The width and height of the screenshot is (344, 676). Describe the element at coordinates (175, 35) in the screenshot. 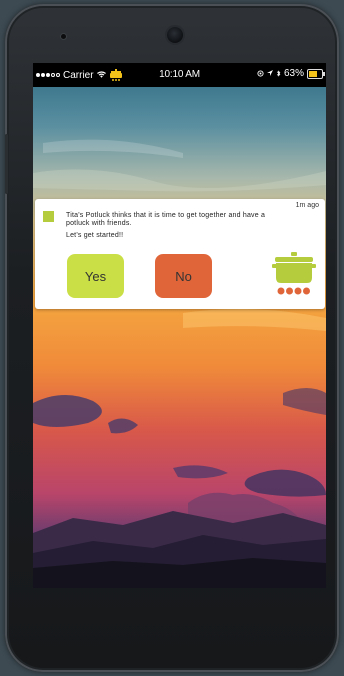

I see `front-camera` at that location.